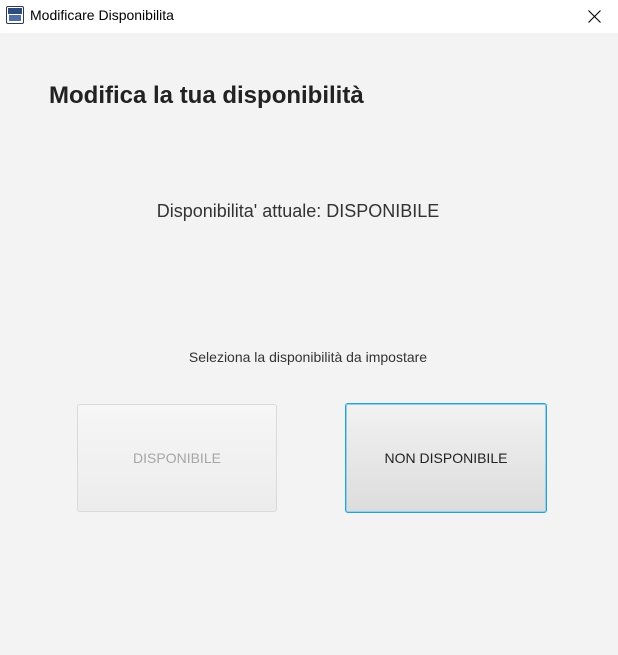  I want to click on close-button, so click(594, 16).